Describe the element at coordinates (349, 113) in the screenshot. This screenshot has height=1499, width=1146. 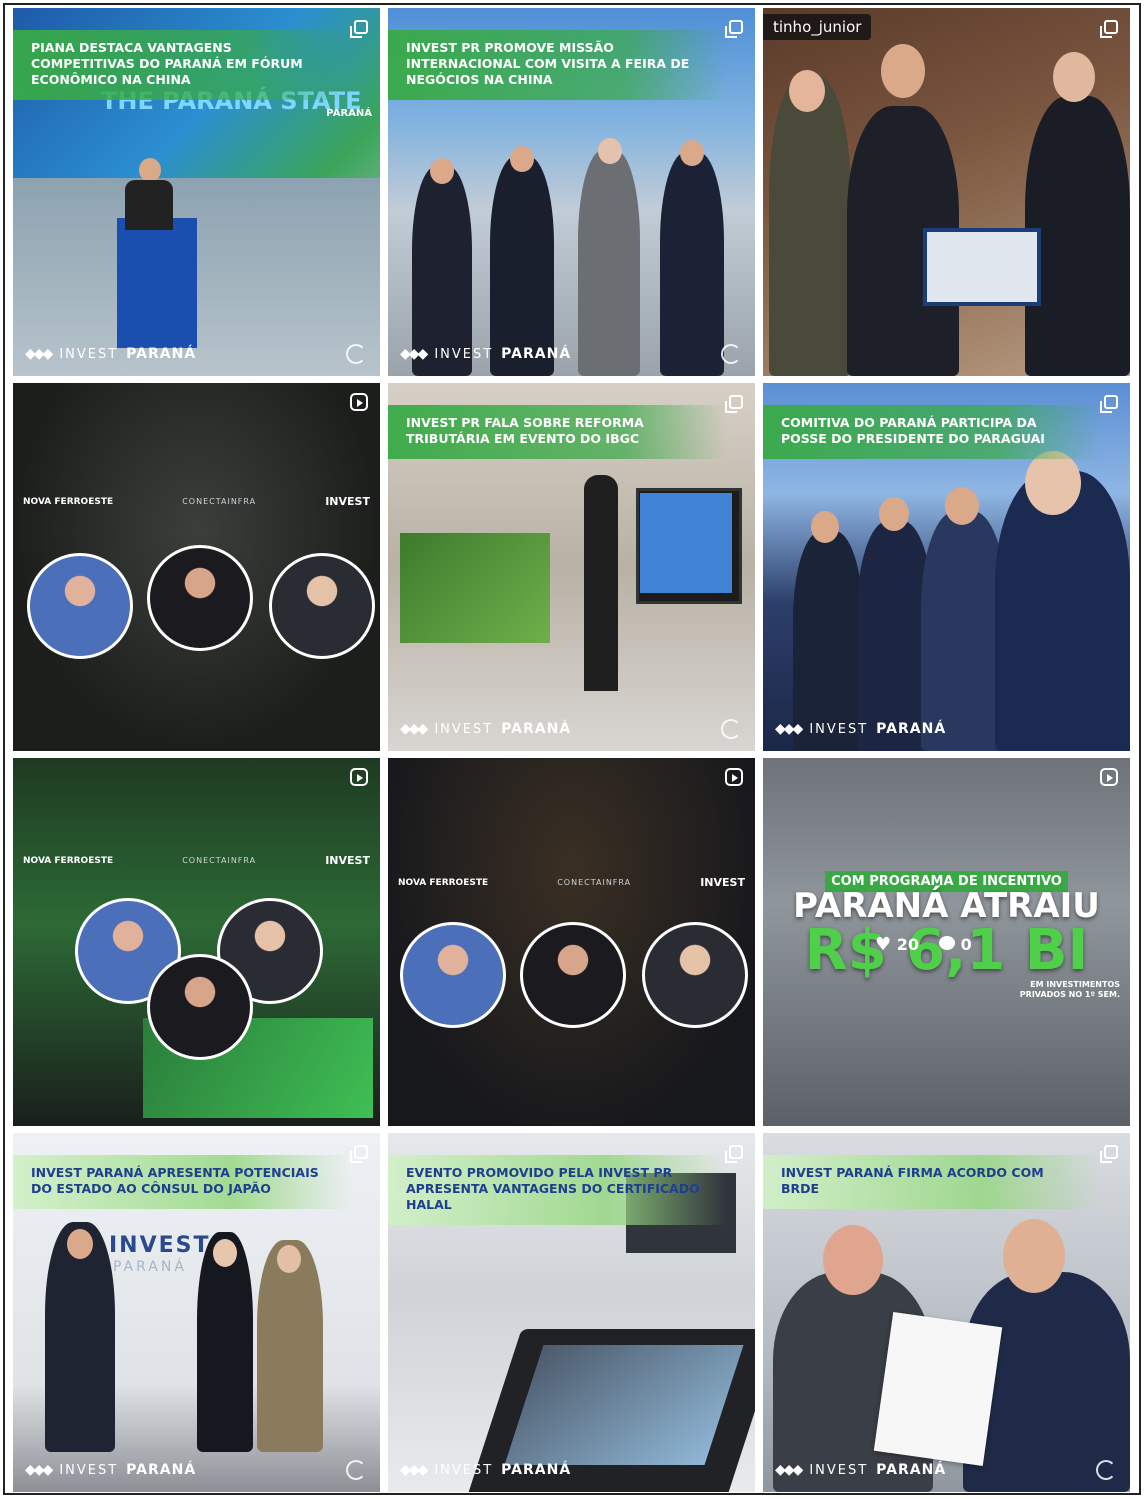
I see `stage-side-text: PARANÁ` at that location.